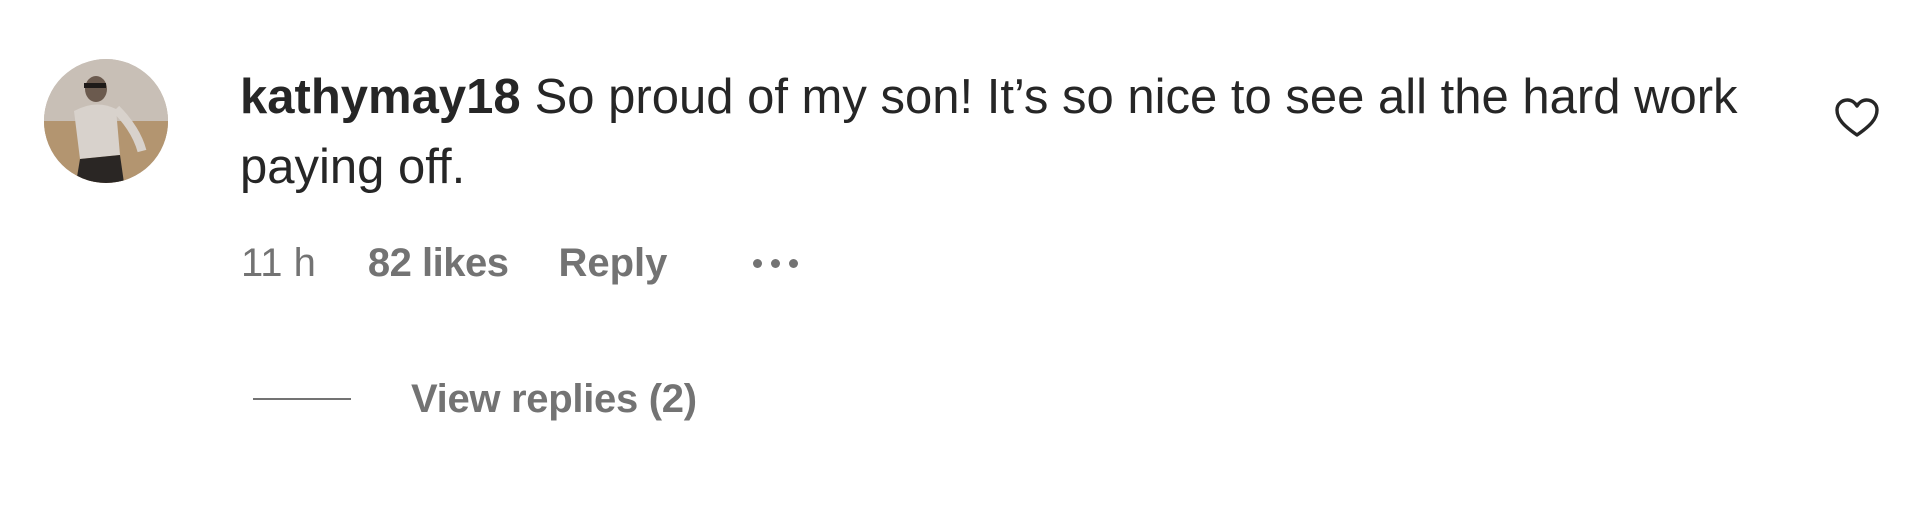  Describe the element at coordinates (554, 398) in the screenshot. I see `view-replies-label: View replies (2)` at that location.